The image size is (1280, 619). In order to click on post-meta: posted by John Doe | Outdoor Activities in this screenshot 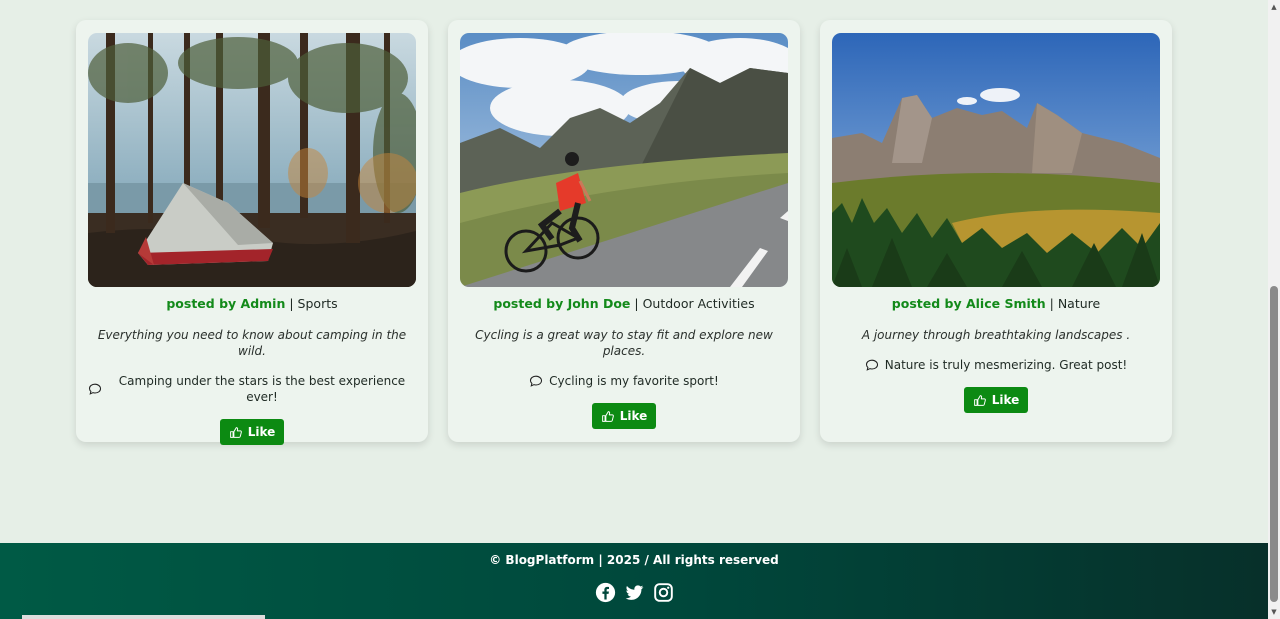, I will do `click(624, 304)`.